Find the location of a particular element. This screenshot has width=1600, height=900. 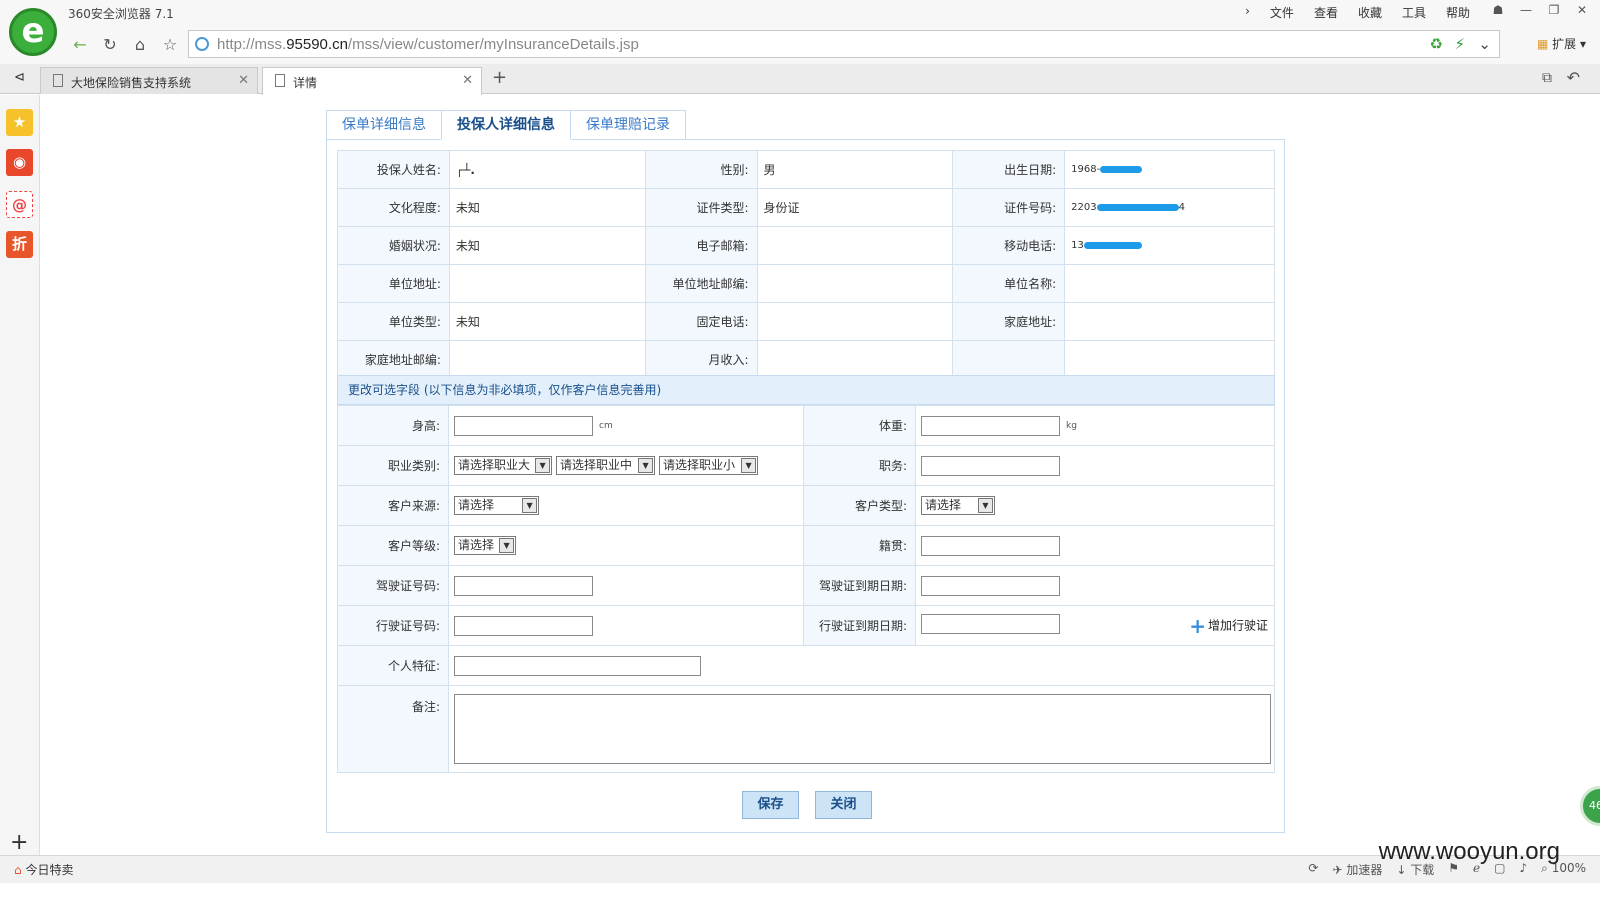

table-row: 个人特征: is located at coordinates (805, 665).